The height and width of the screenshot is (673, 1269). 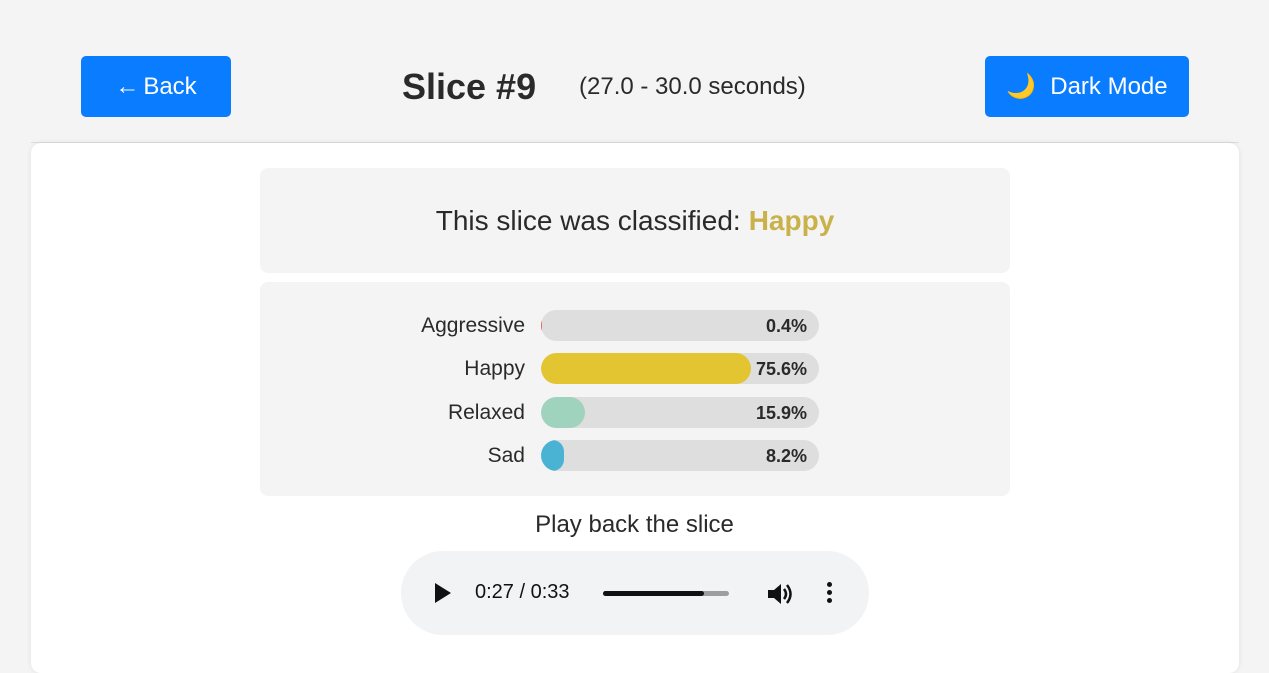 I want to click on classification-box: This slice was classified: Happy, so click(x=635, y=220).